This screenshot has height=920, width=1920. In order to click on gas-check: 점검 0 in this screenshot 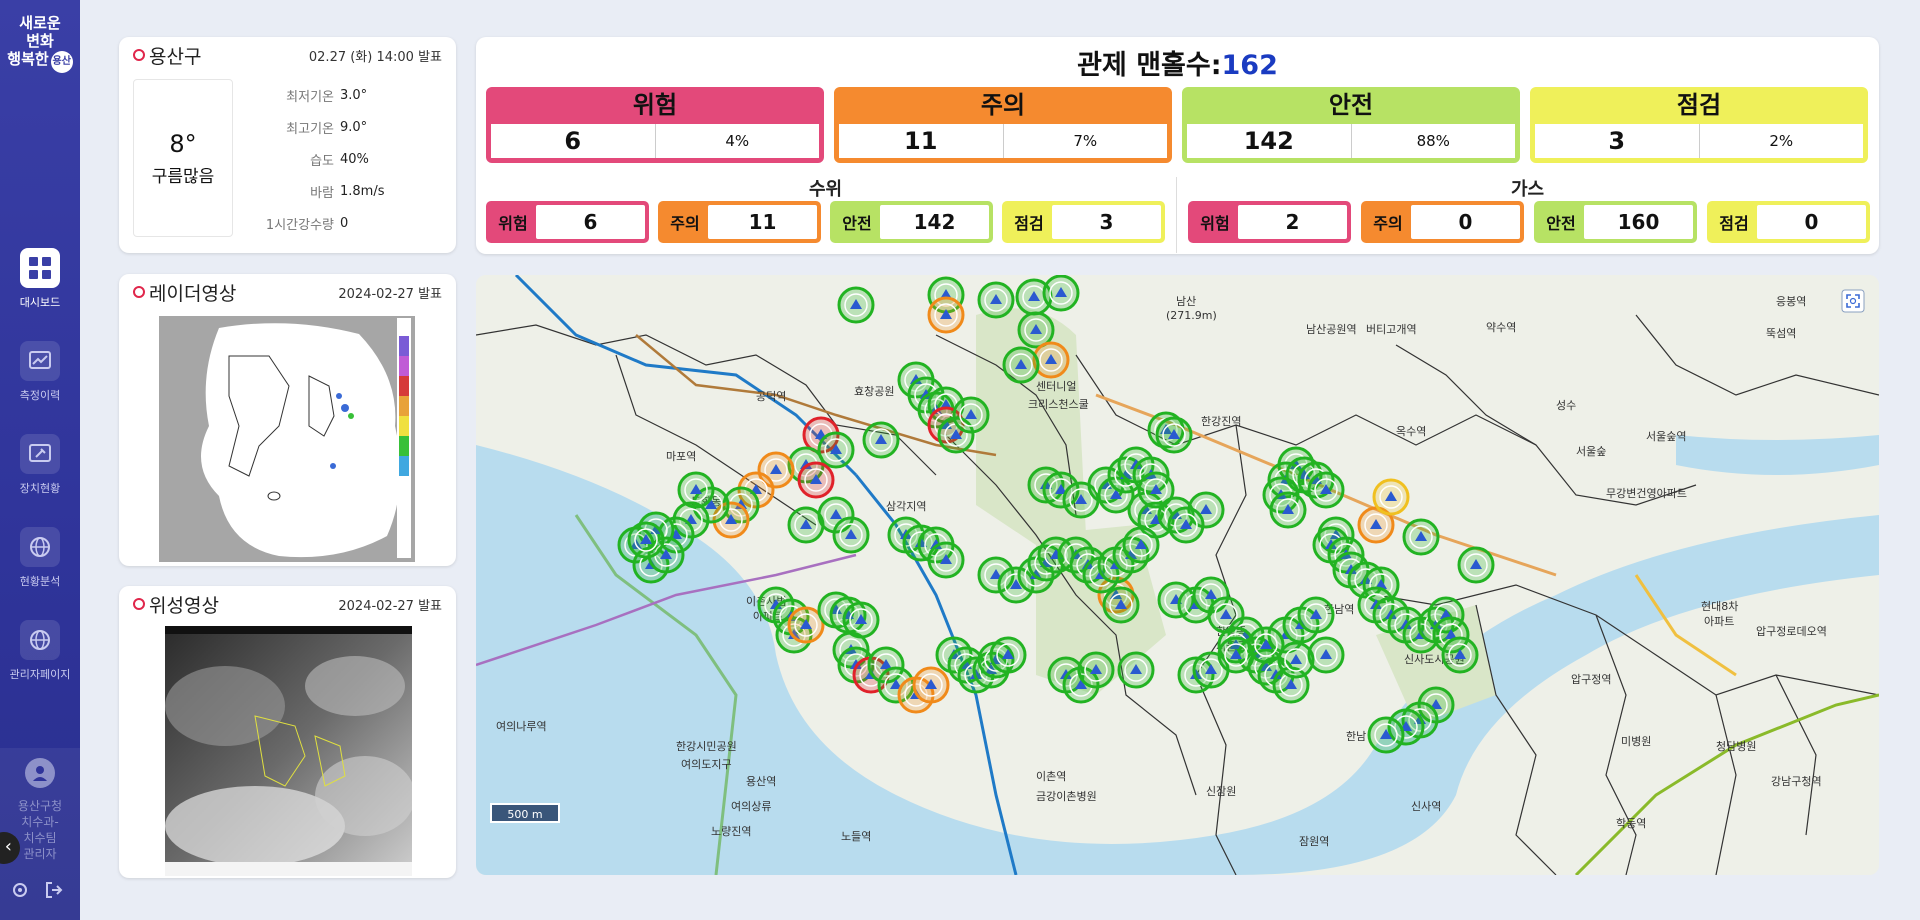, I will do `click(1788, 222)`.